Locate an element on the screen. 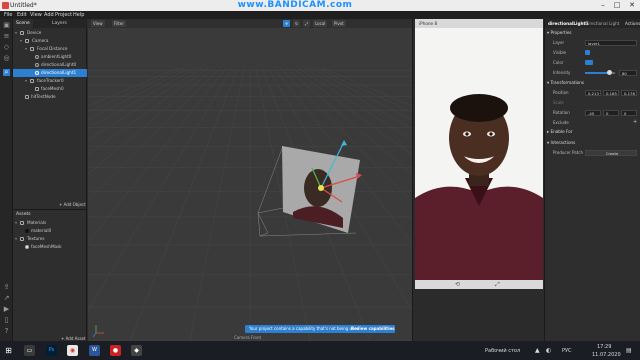  rotation-label: Rotation is located at coordinates (561, 112).